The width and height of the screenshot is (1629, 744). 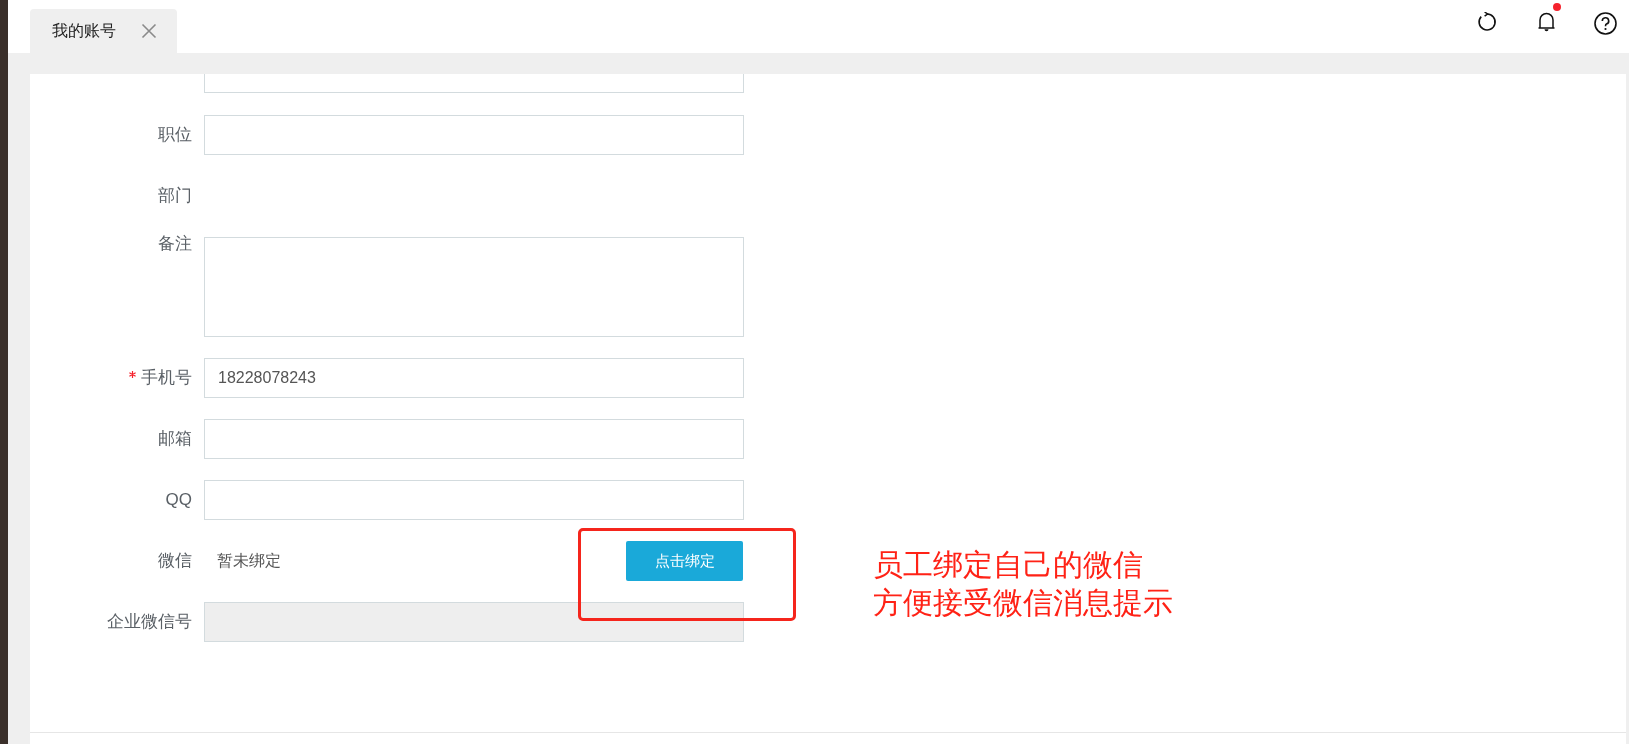 What do you see at coordinates (175, 244) in the screenshot?
I see `field-label: 备注` at bounding box center [175, 244].